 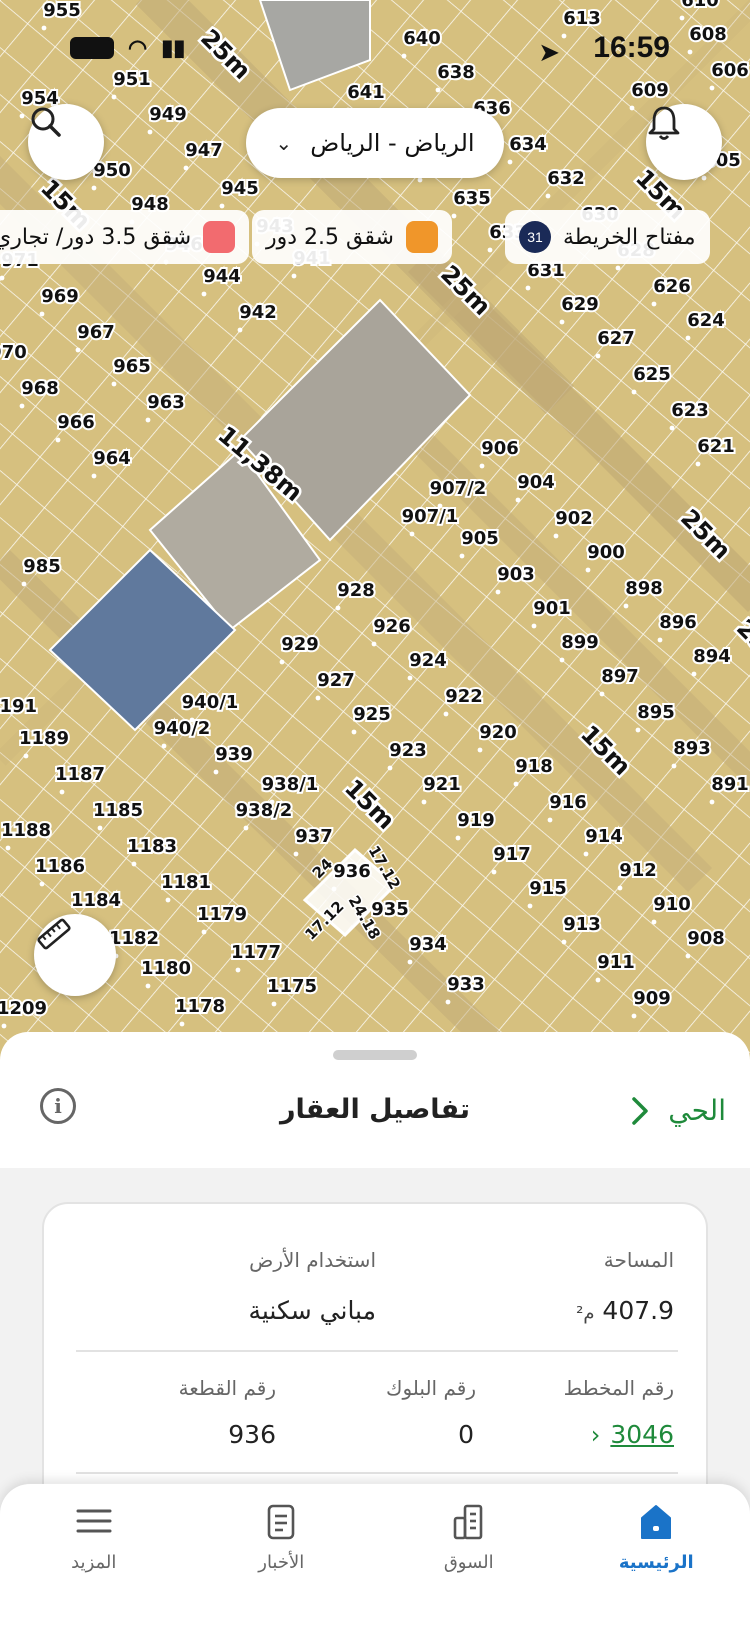 I want to click on parcel-label: 938/1, so click(x=290, y=784).